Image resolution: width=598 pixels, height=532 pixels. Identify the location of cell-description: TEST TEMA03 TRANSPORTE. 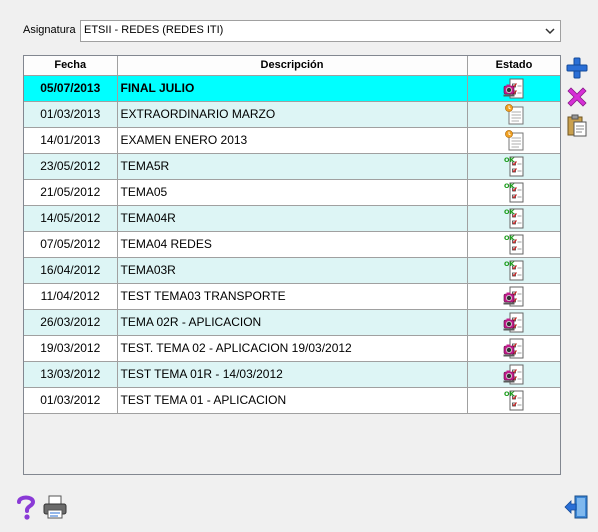
(292, 296).